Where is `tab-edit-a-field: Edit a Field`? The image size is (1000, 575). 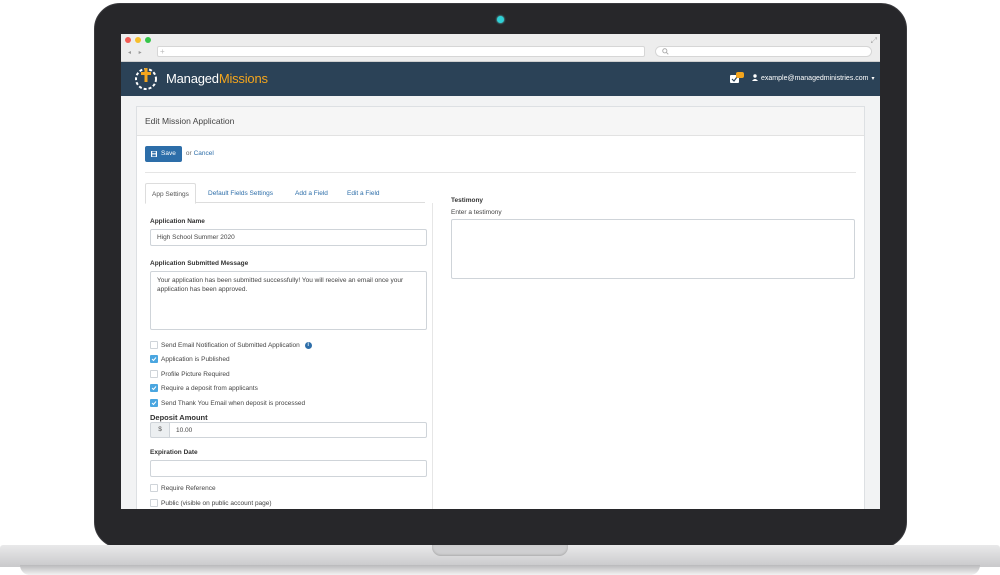 tab-edit-a-field: Edit a Field is located at coordinates (363, 193).